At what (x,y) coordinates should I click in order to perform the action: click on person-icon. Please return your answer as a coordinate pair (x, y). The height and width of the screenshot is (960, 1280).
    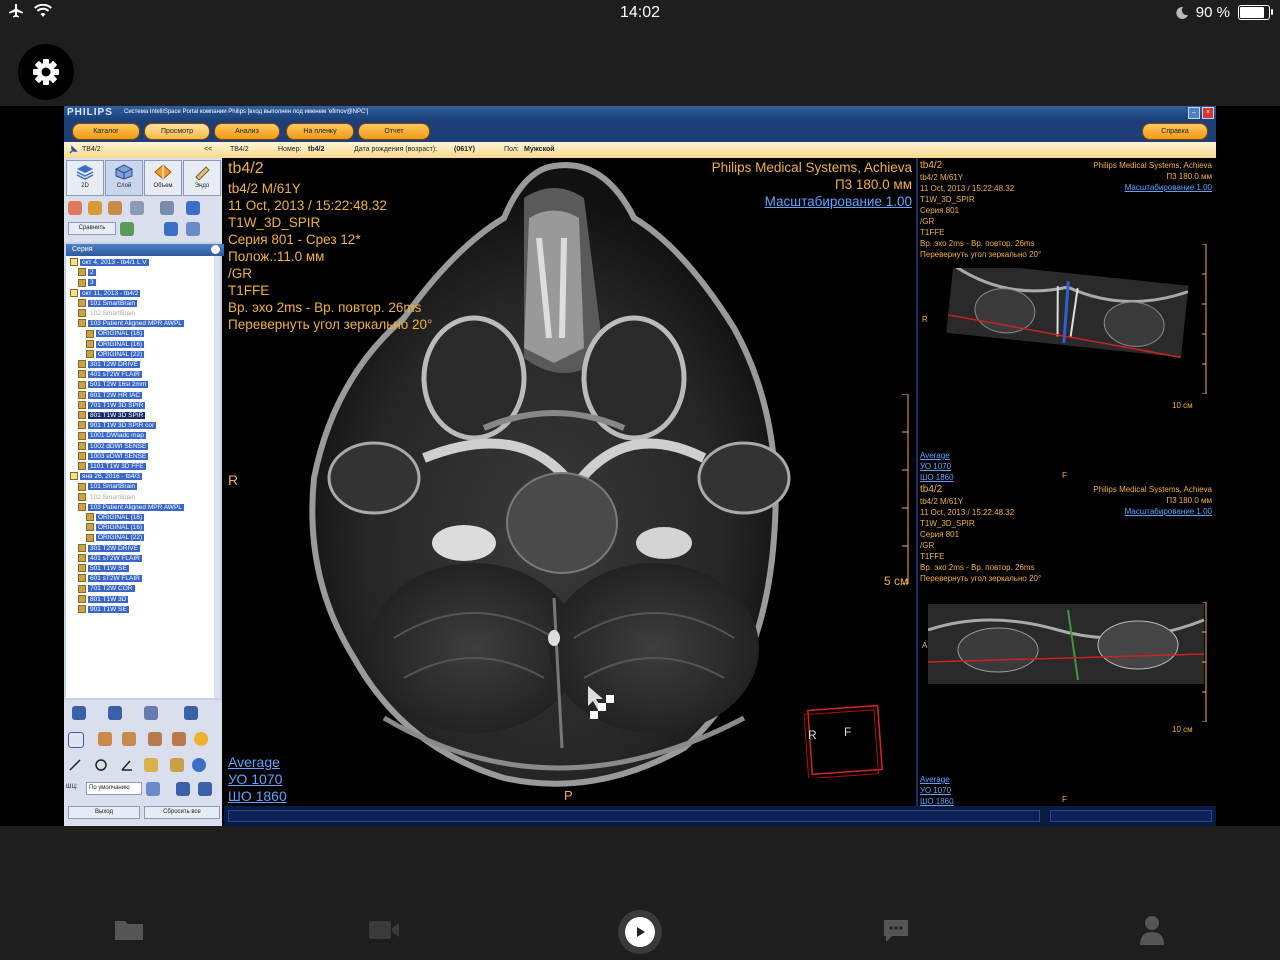
    Looking at the image, I should click on (1152, 930).